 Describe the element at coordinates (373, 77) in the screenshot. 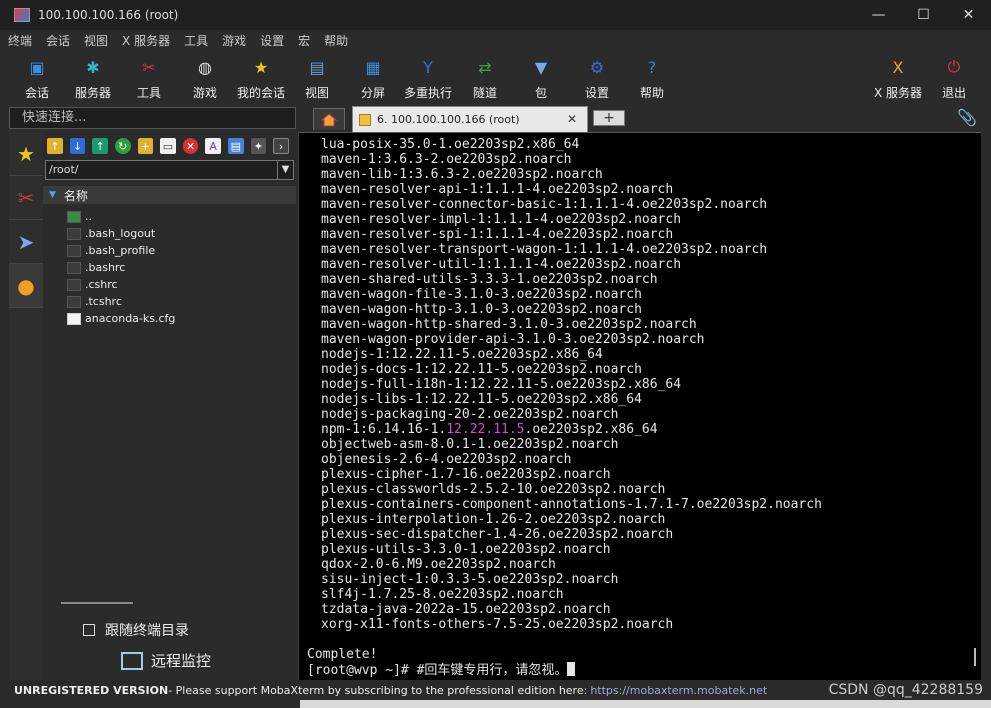

I see `toolbar-button-split: ▦ 分屏` at that location.